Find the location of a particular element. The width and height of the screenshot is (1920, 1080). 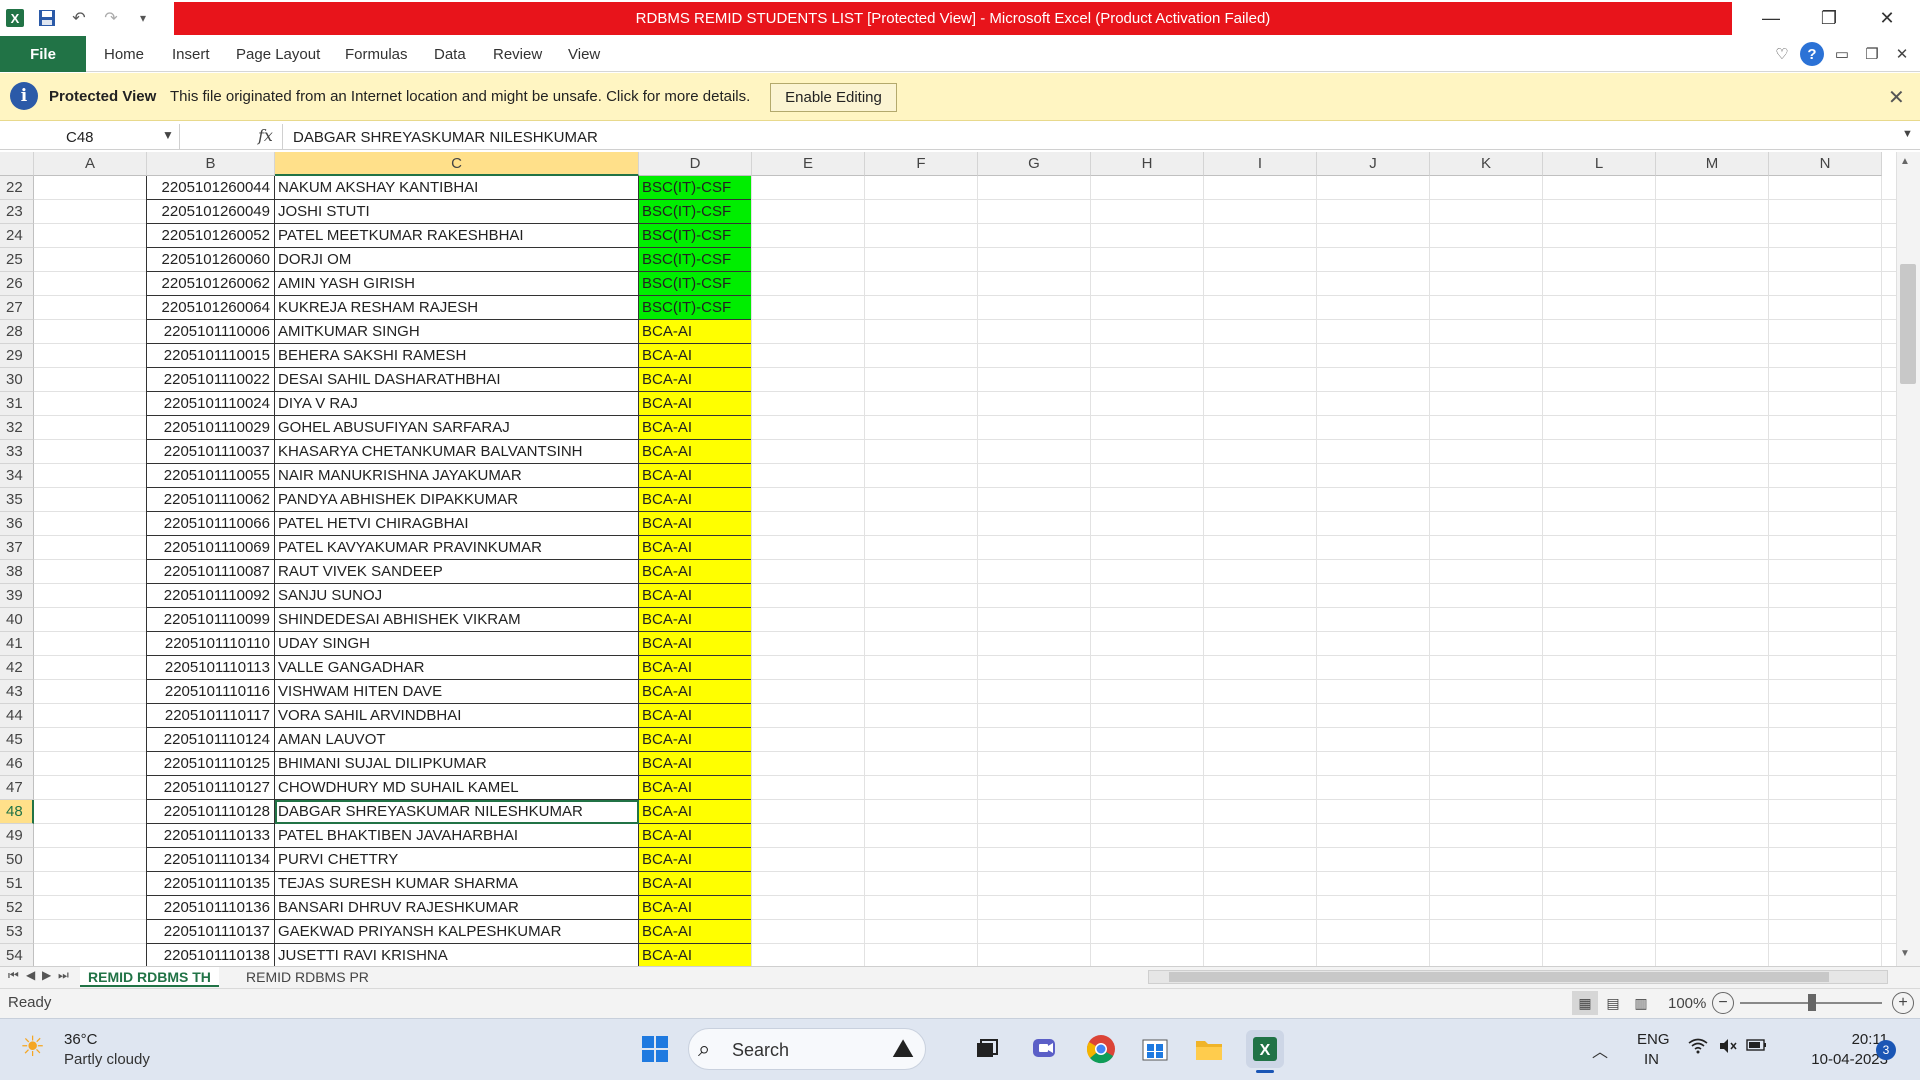

row-header: 28 is located at coordinates (17, 332).